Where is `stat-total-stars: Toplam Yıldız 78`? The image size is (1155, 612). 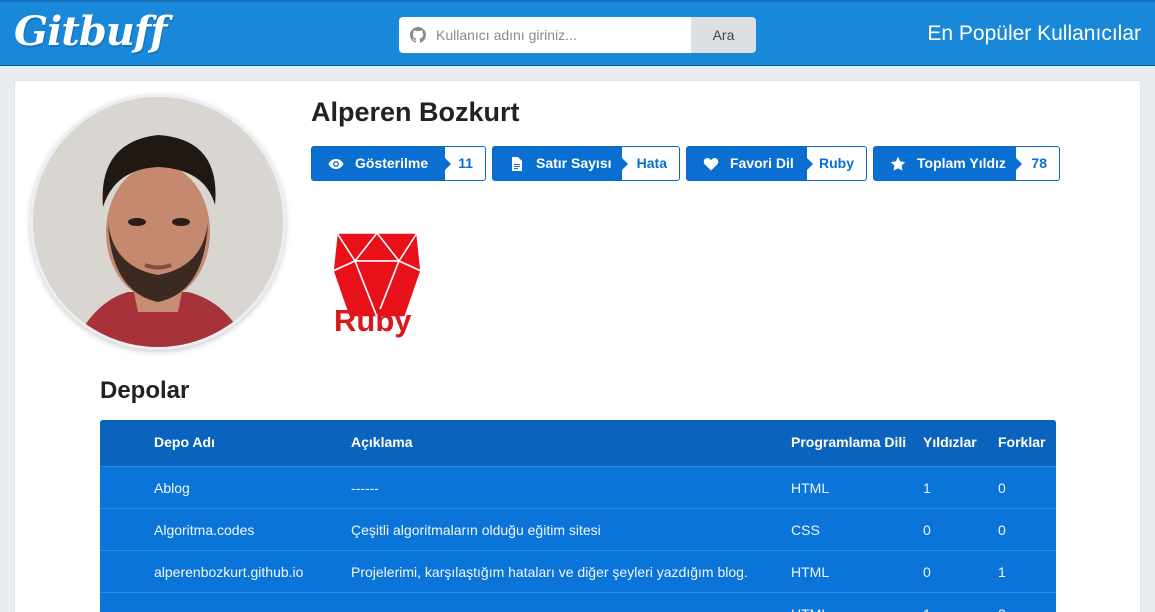
stat-total-stars: Toplam Yıldız 78 is located at coordinates (966, 163).